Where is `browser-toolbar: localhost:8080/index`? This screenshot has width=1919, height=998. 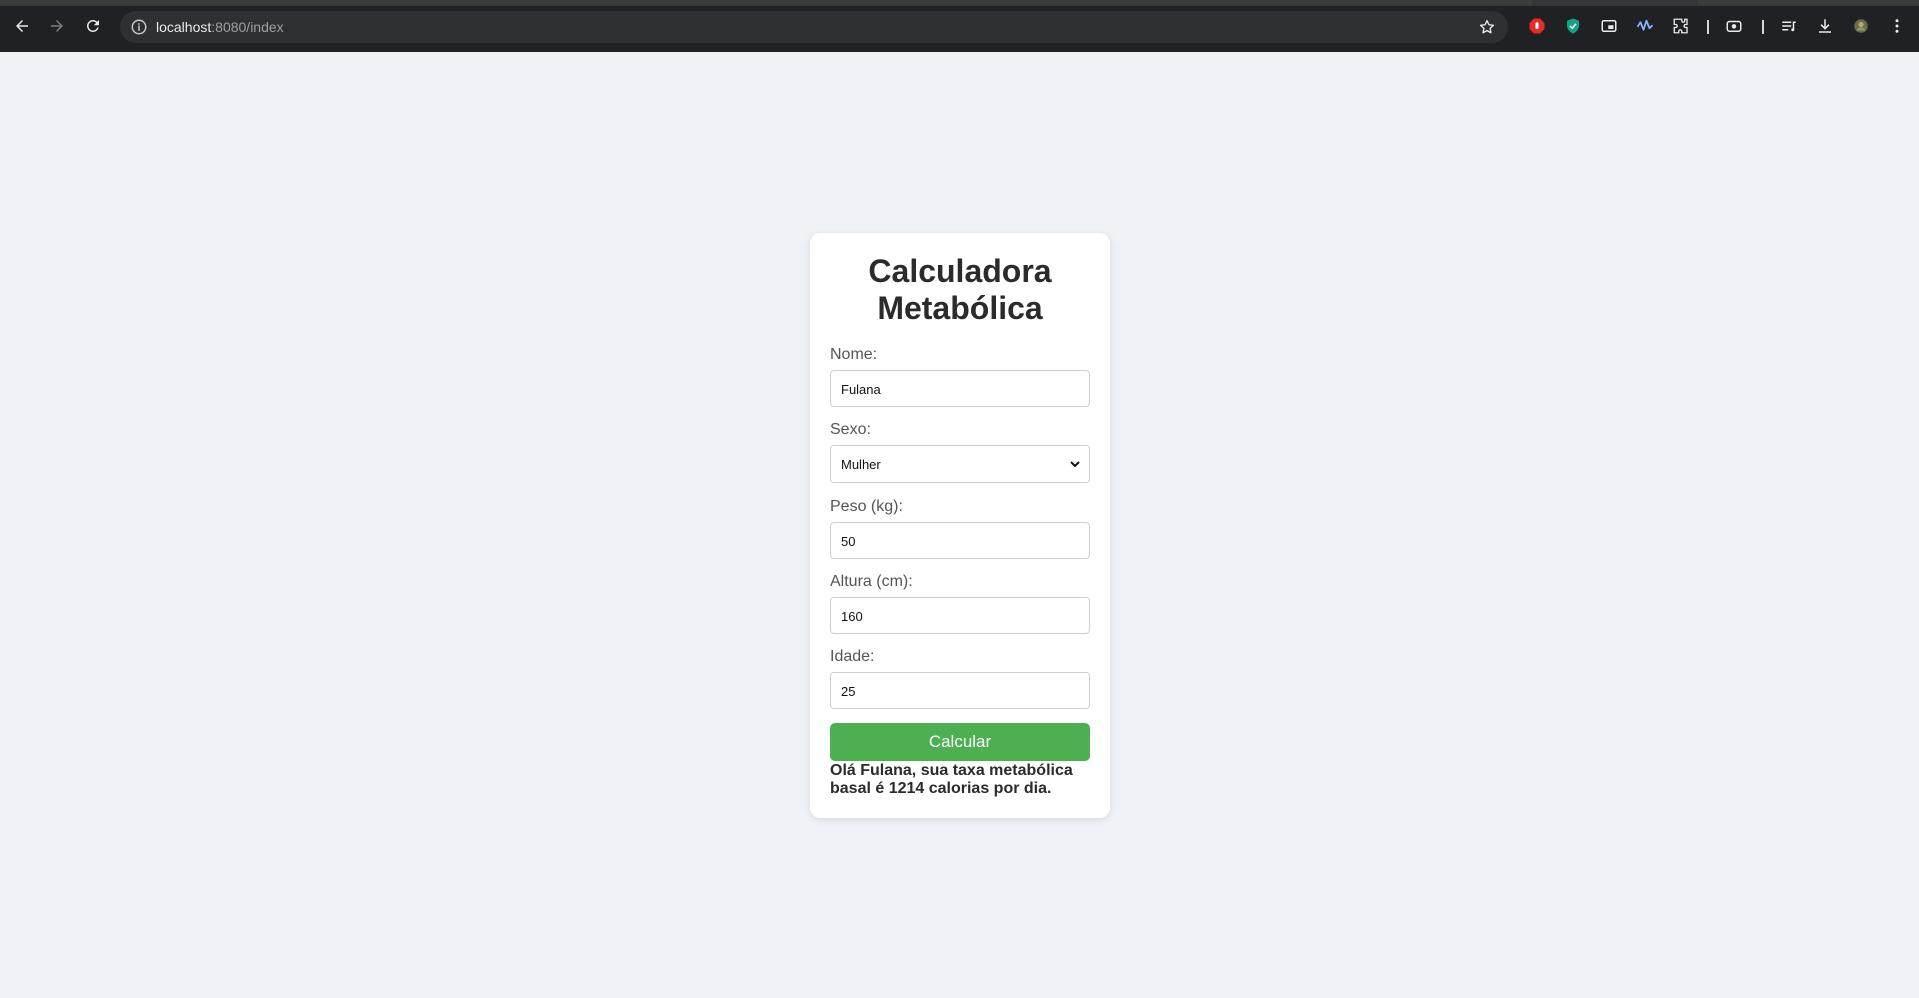 browser-toolbar: localhost:8080/index is located at coordinates (959, 26).